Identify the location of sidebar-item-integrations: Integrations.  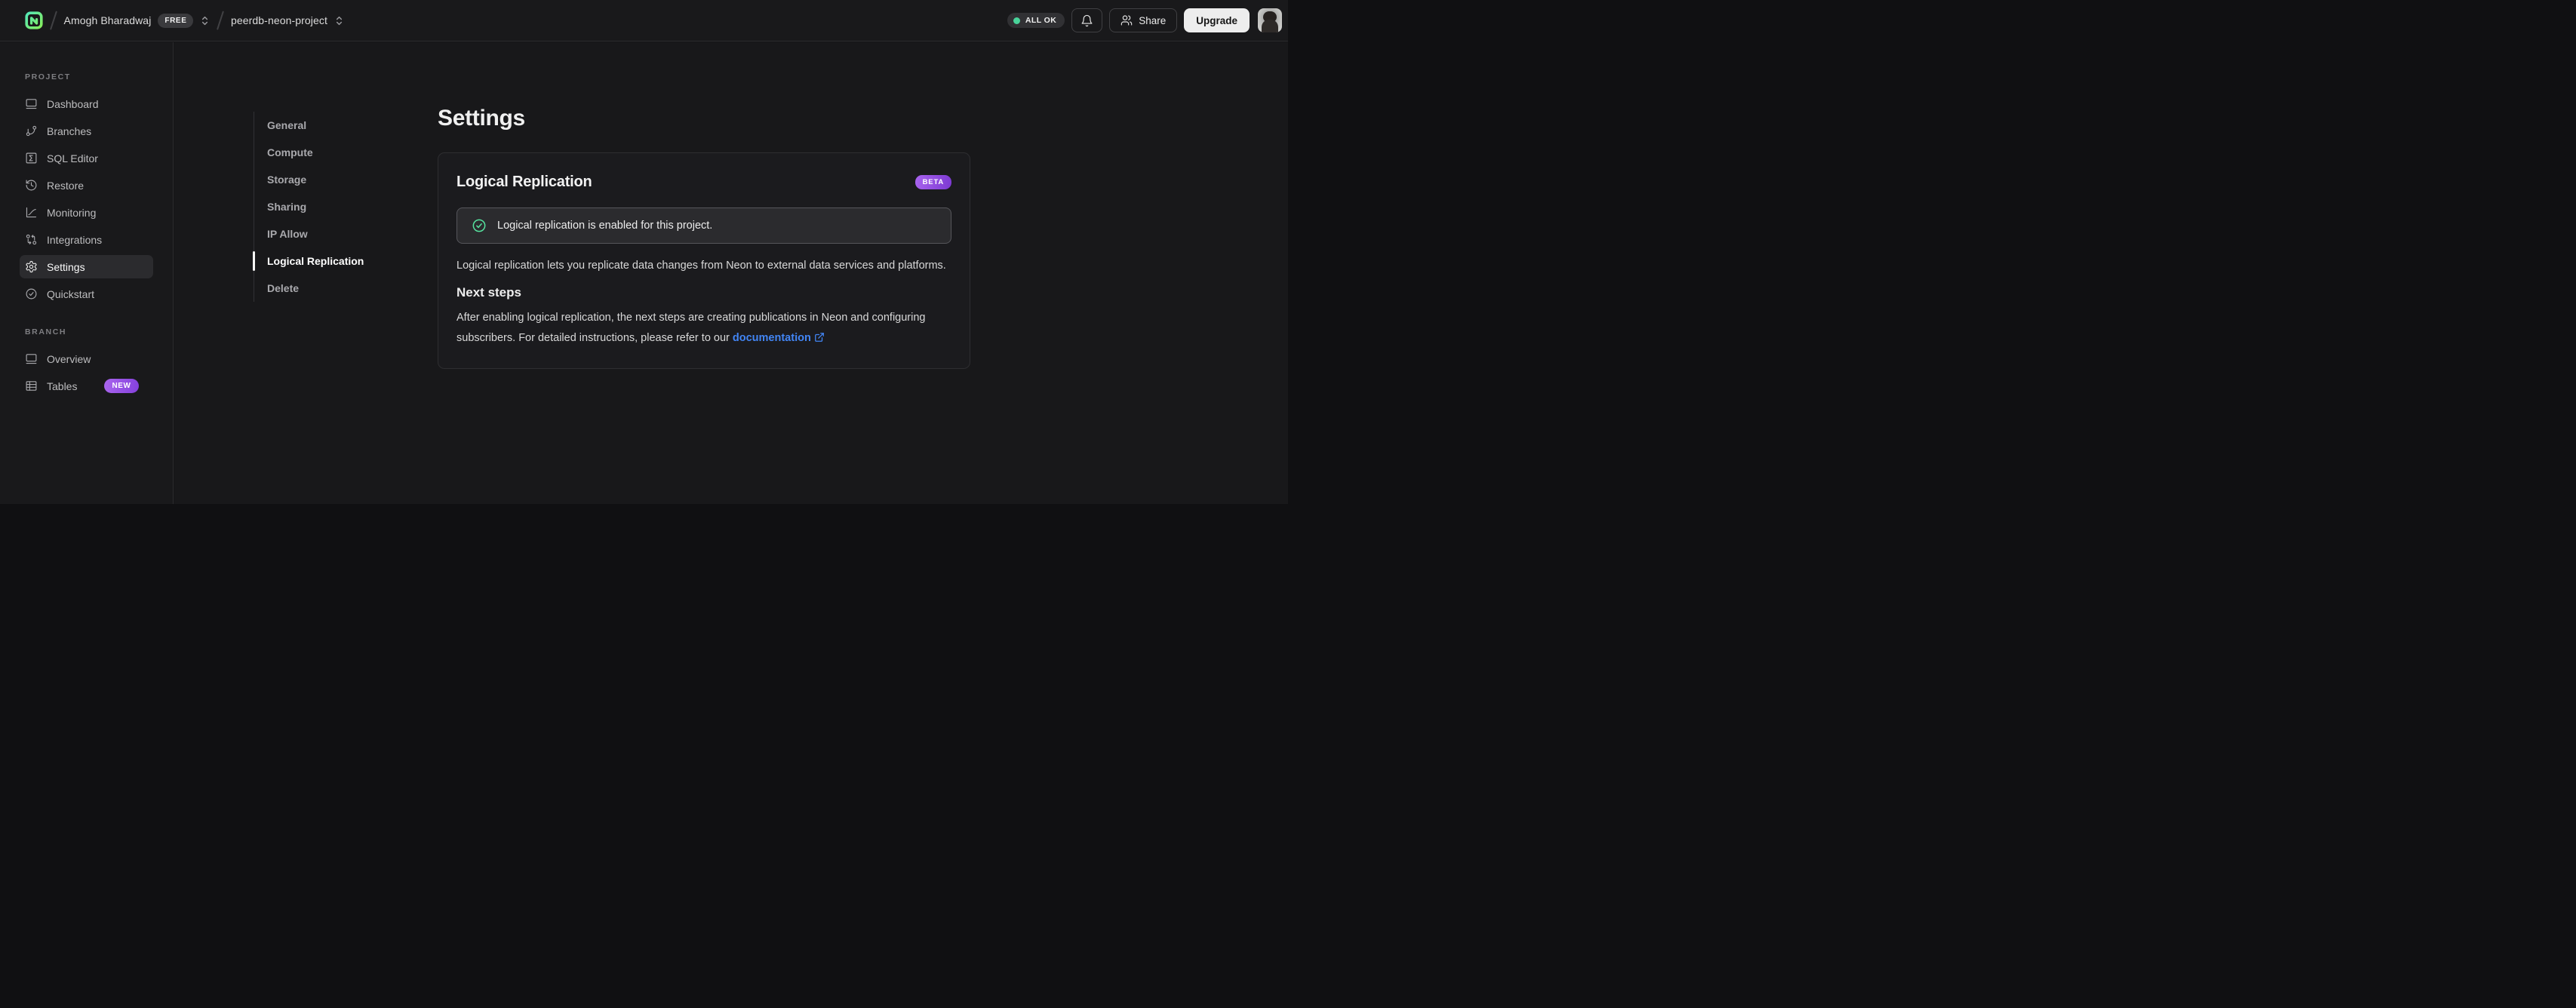
(86, 239).